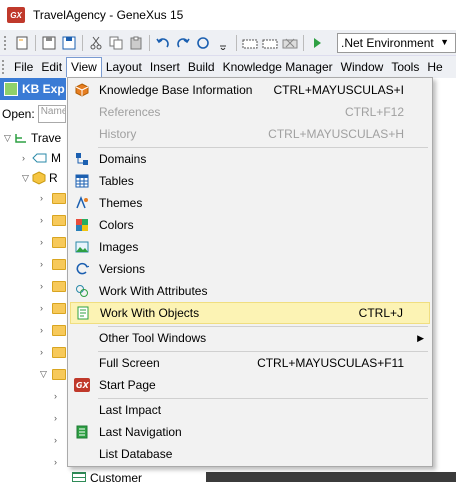  Describe the element at coordinates (82, 225) in the screenshot. I see `colors-icon` at that location.